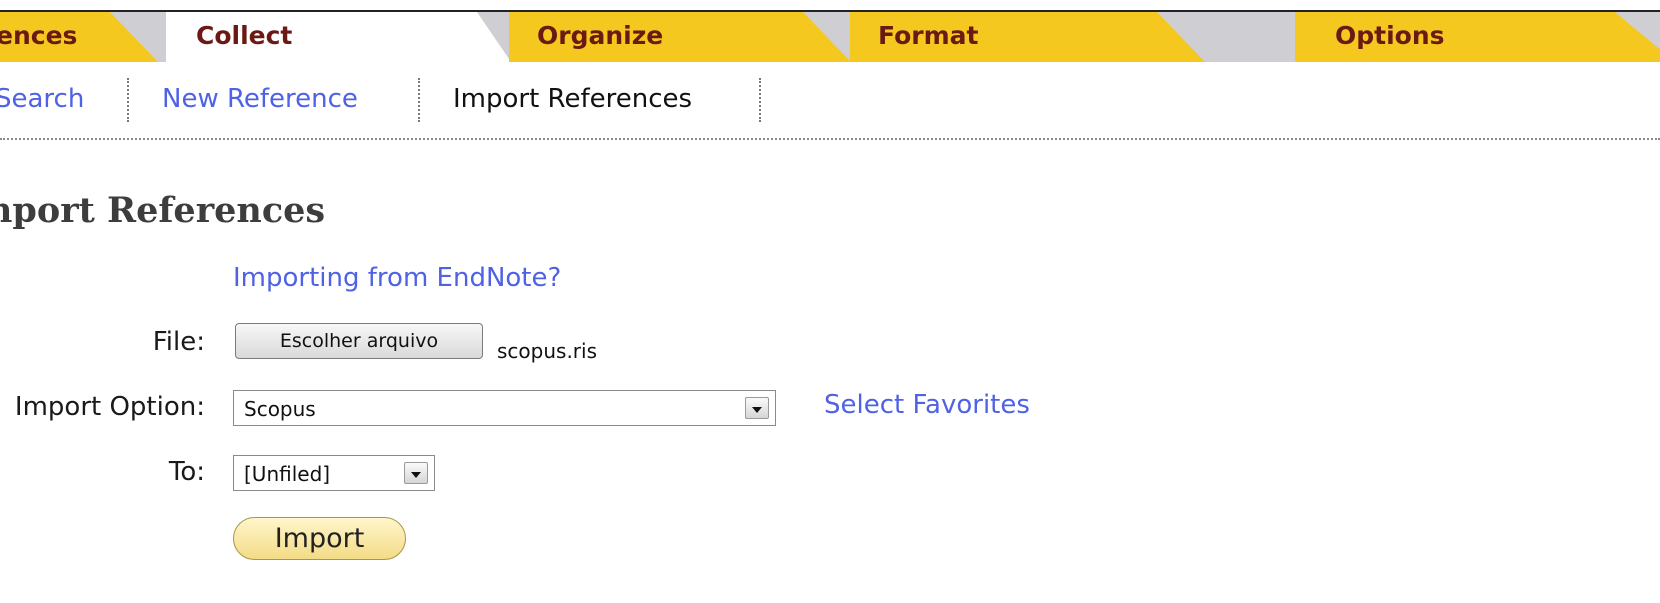  I want to click on destination-group-value: [Unfiled], so click(287, 474).